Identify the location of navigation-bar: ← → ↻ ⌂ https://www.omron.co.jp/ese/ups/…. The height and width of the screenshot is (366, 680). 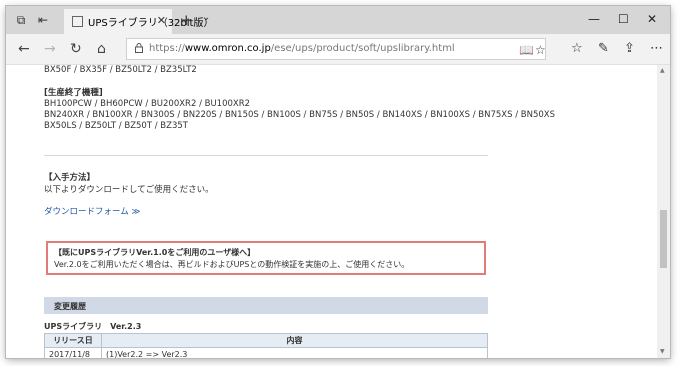
(338, 49).